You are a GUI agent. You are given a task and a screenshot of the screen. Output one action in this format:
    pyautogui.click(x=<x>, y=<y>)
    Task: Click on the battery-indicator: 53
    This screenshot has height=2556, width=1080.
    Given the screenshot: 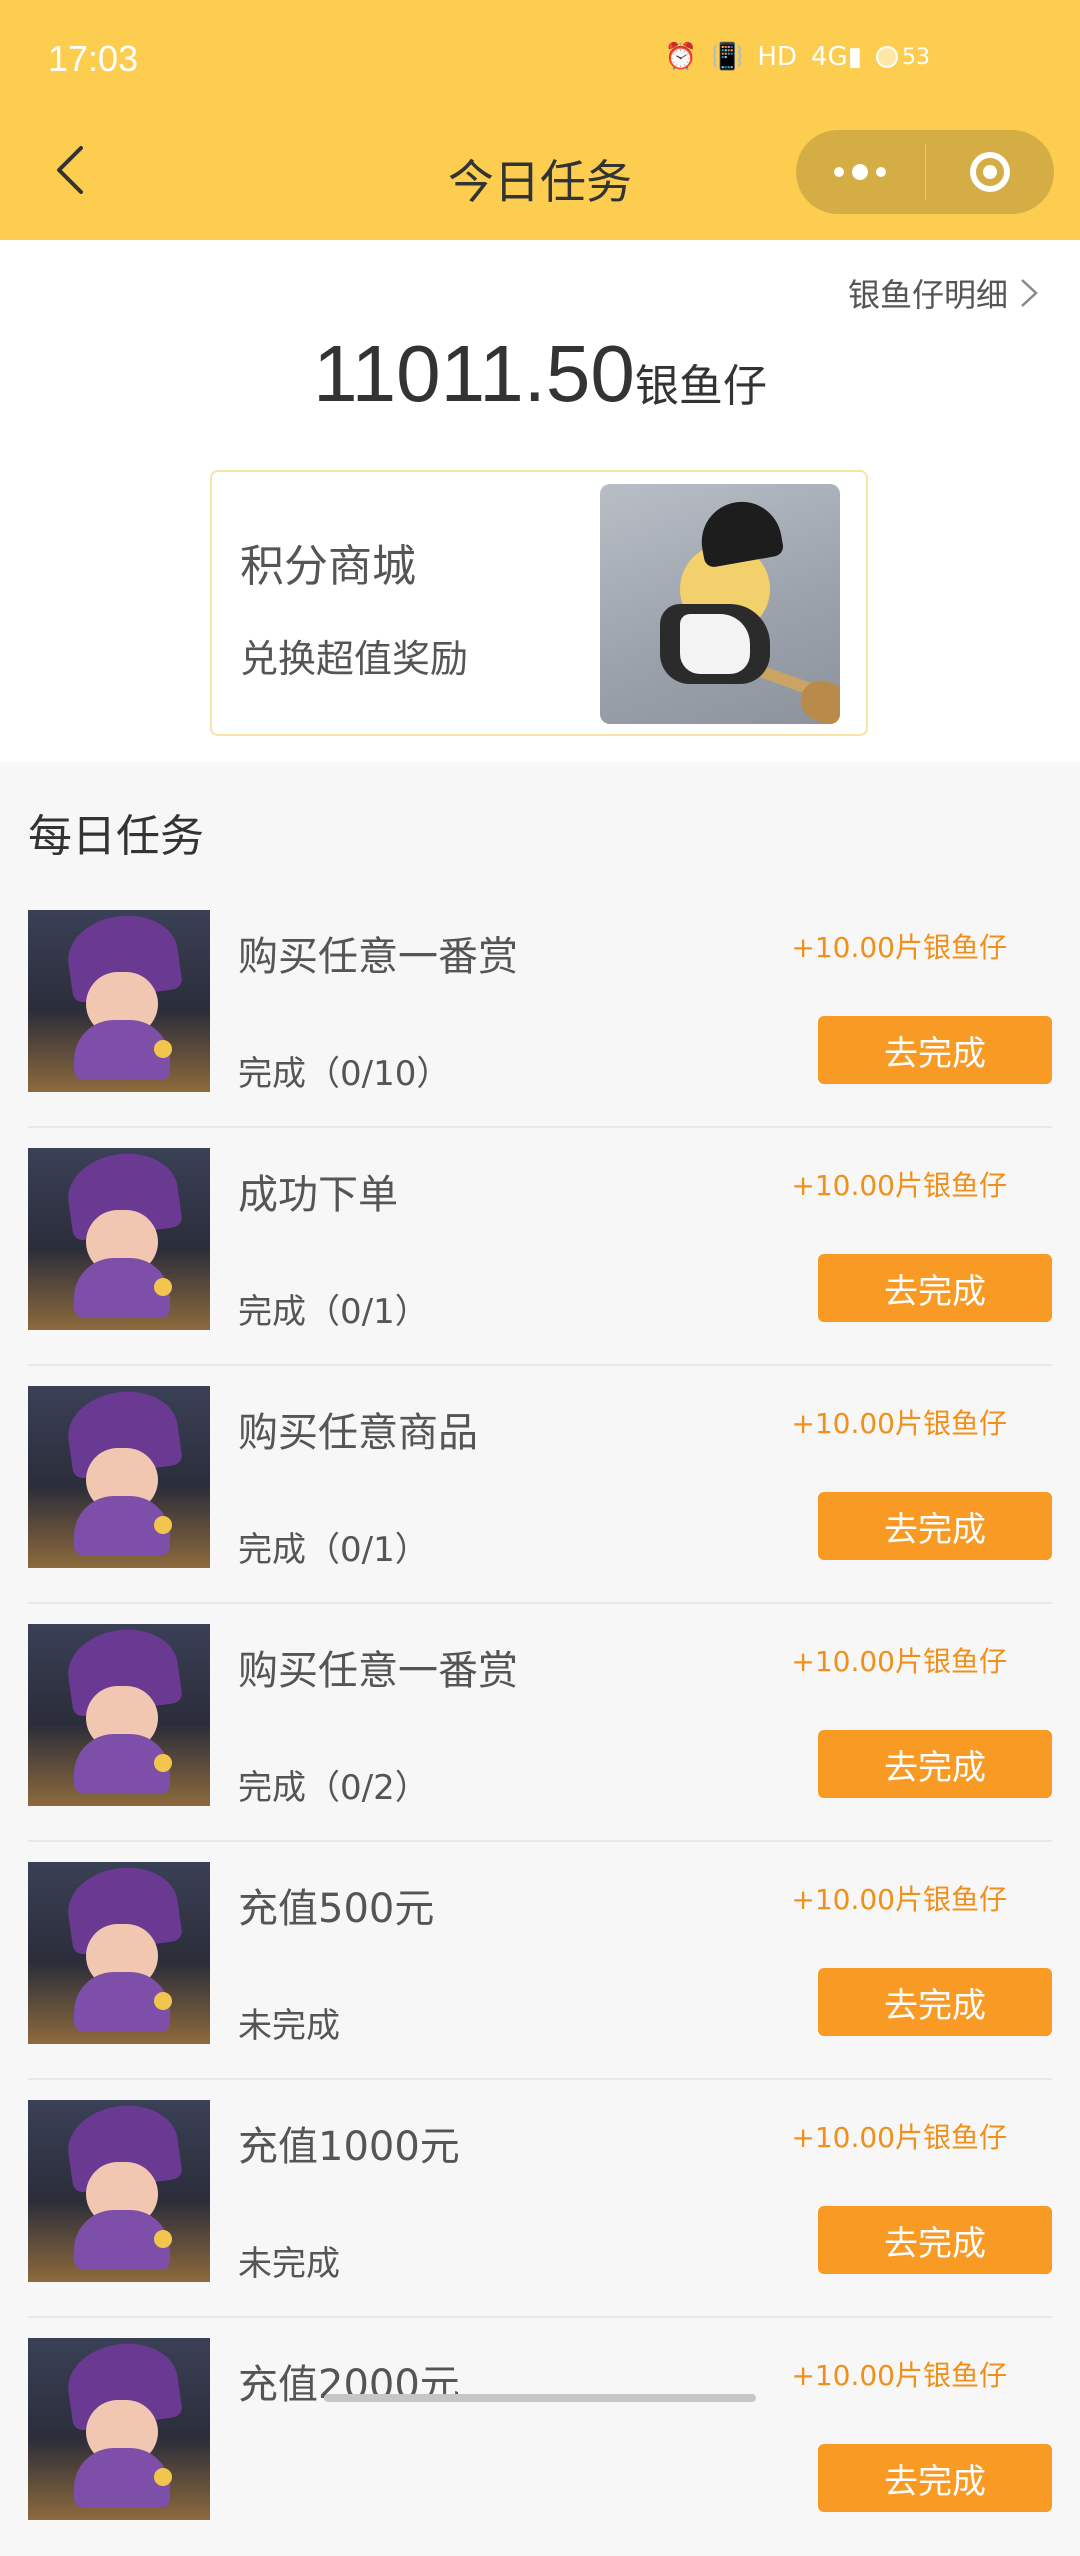 What is the action you would take?
    pyautogui.click(x=903, y=57)
    